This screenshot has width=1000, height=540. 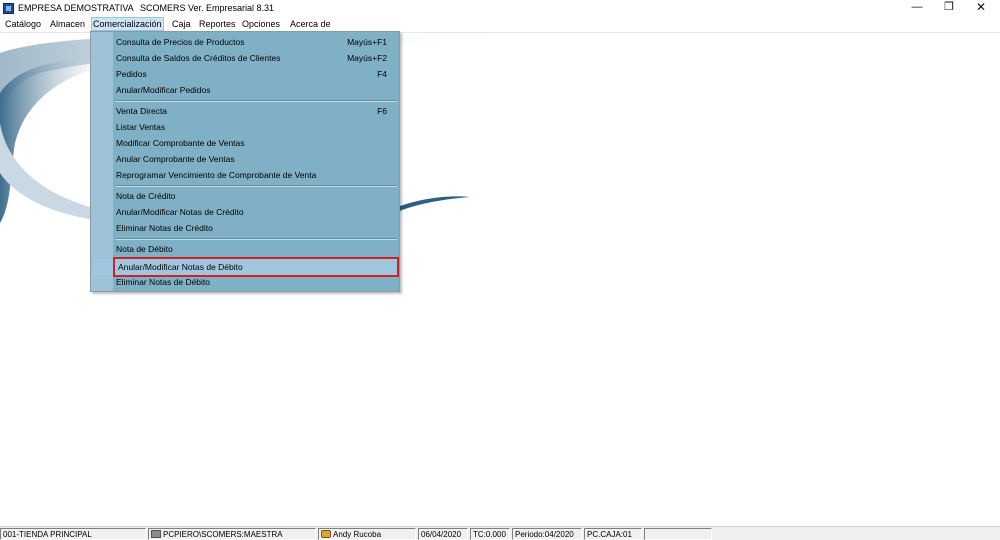 I want to click on status-store: 001-TIENDA PRINCIPAL, so click(x=73, y=534).